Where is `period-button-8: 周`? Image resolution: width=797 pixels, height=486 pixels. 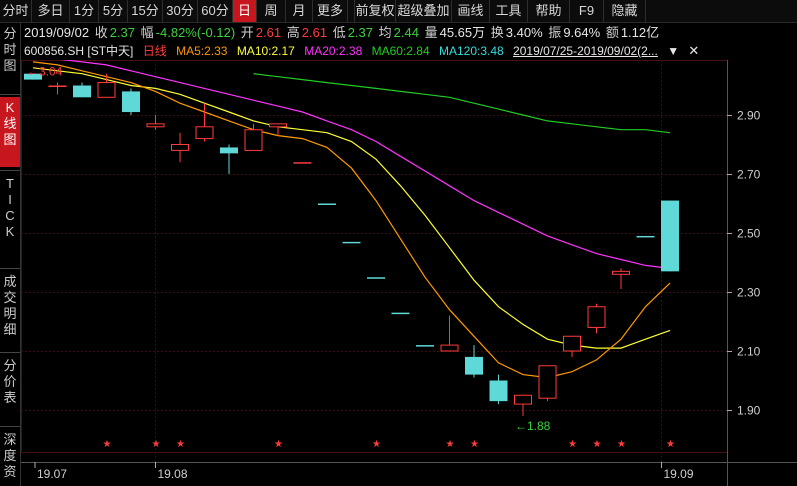
period-button-8: 周 is located at coordinates (271, 11).